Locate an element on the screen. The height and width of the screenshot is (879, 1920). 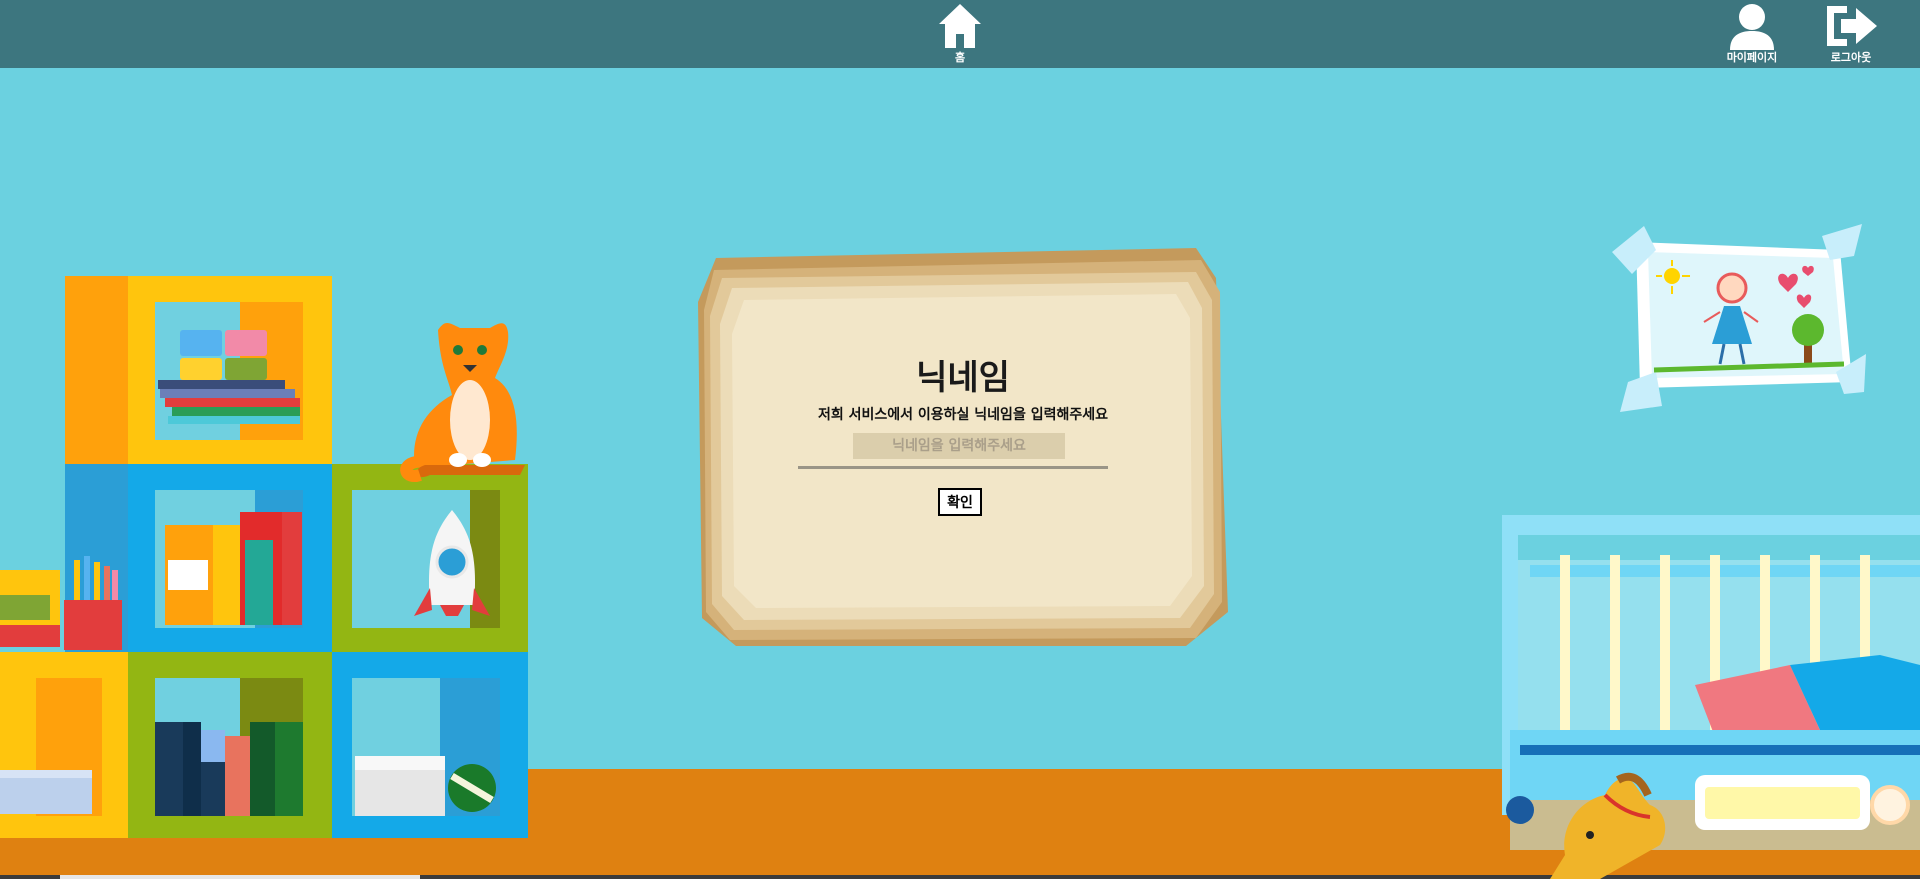
logout-icon is located at coordinates (1852, 26).